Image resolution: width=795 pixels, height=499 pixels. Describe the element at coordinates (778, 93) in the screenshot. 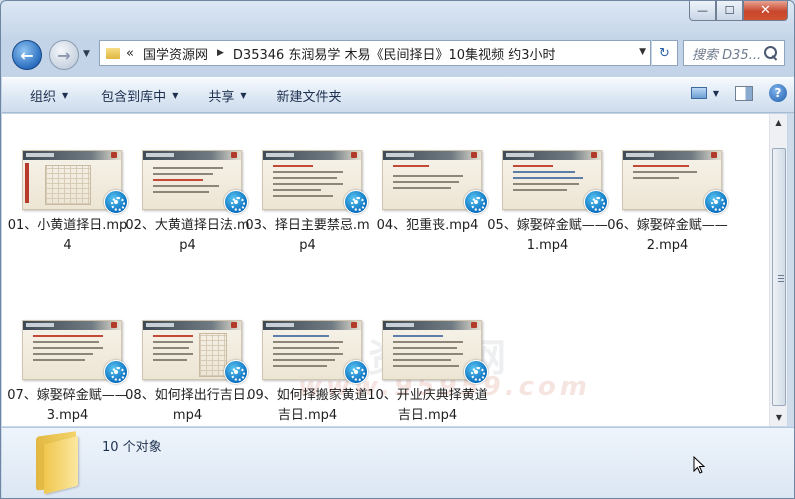

I see `help-icon: ?` at that location.